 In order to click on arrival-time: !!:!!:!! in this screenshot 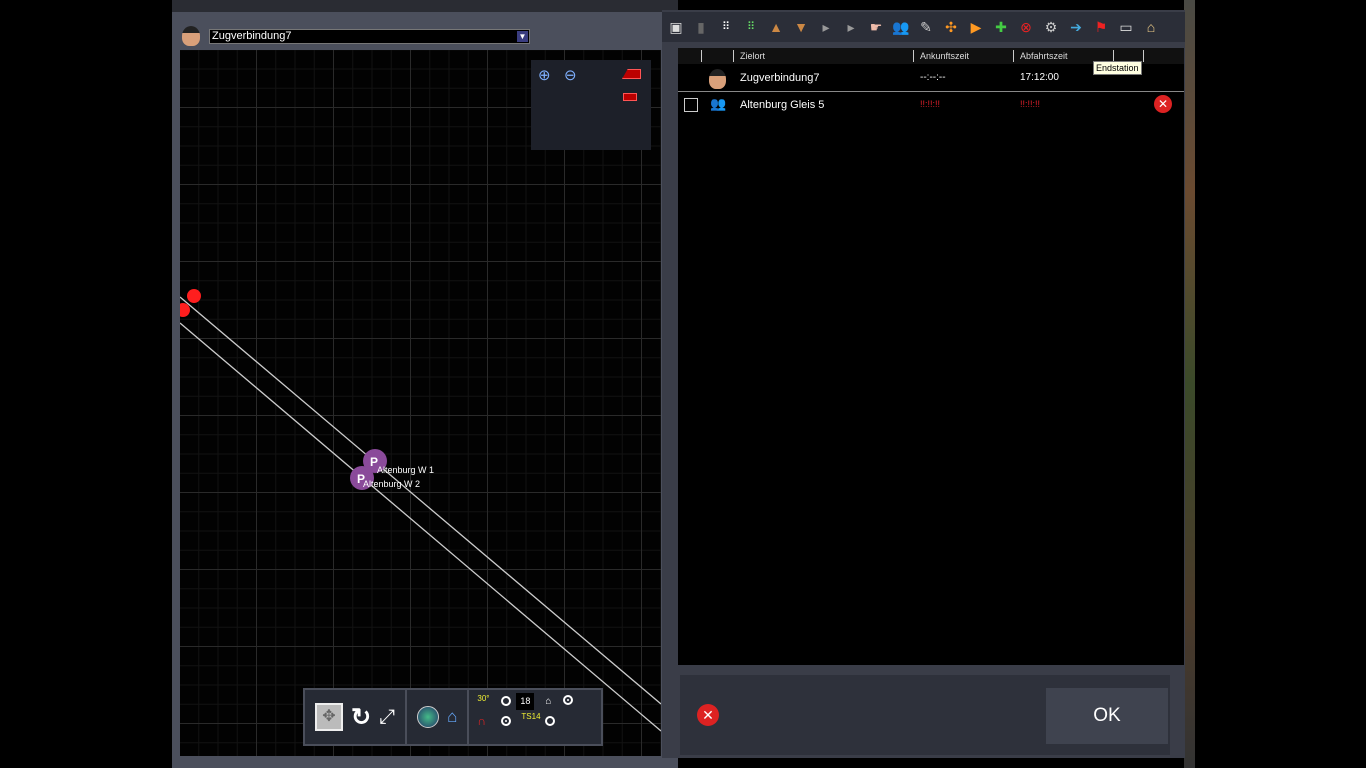, I will do `click(930, 104)`.